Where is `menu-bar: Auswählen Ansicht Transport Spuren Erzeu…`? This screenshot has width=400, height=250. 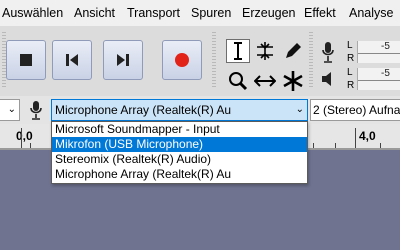
menu-bar: Auswählen Ansicht Transport Spuren Erzeu… is located at coordinates (200, 13).